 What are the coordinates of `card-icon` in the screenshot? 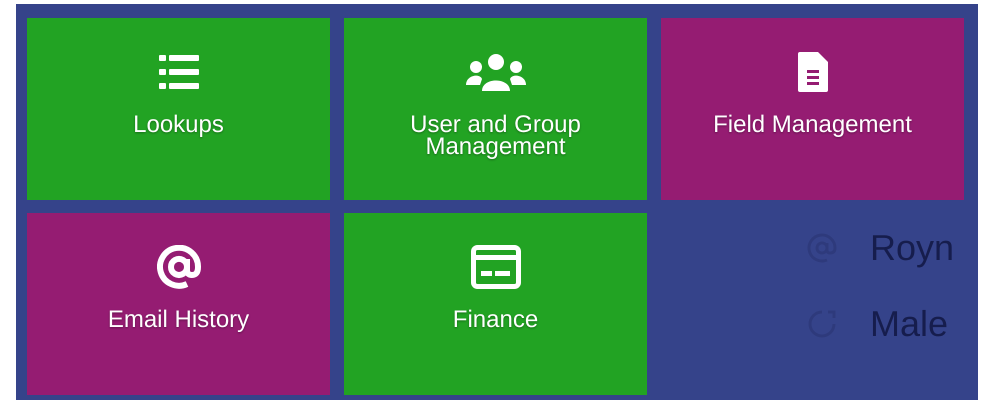 It's located at (495, 267).